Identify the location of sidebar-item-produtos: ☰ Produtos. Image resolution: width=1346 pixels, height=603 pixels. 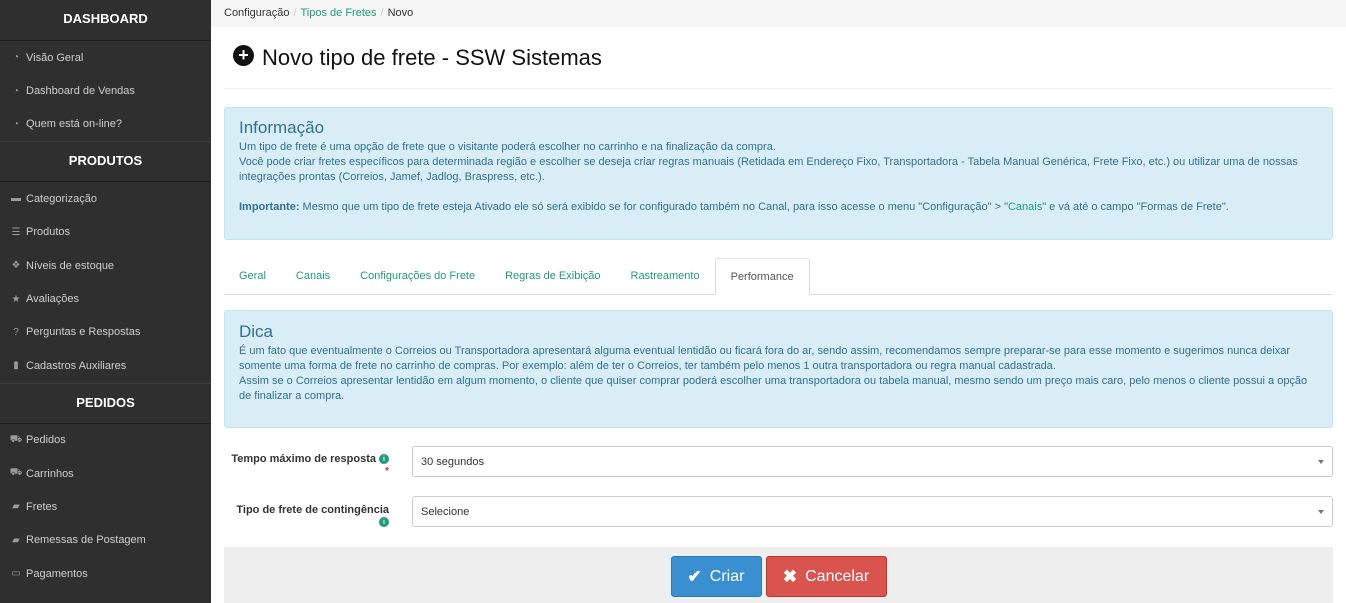
(105, 232).